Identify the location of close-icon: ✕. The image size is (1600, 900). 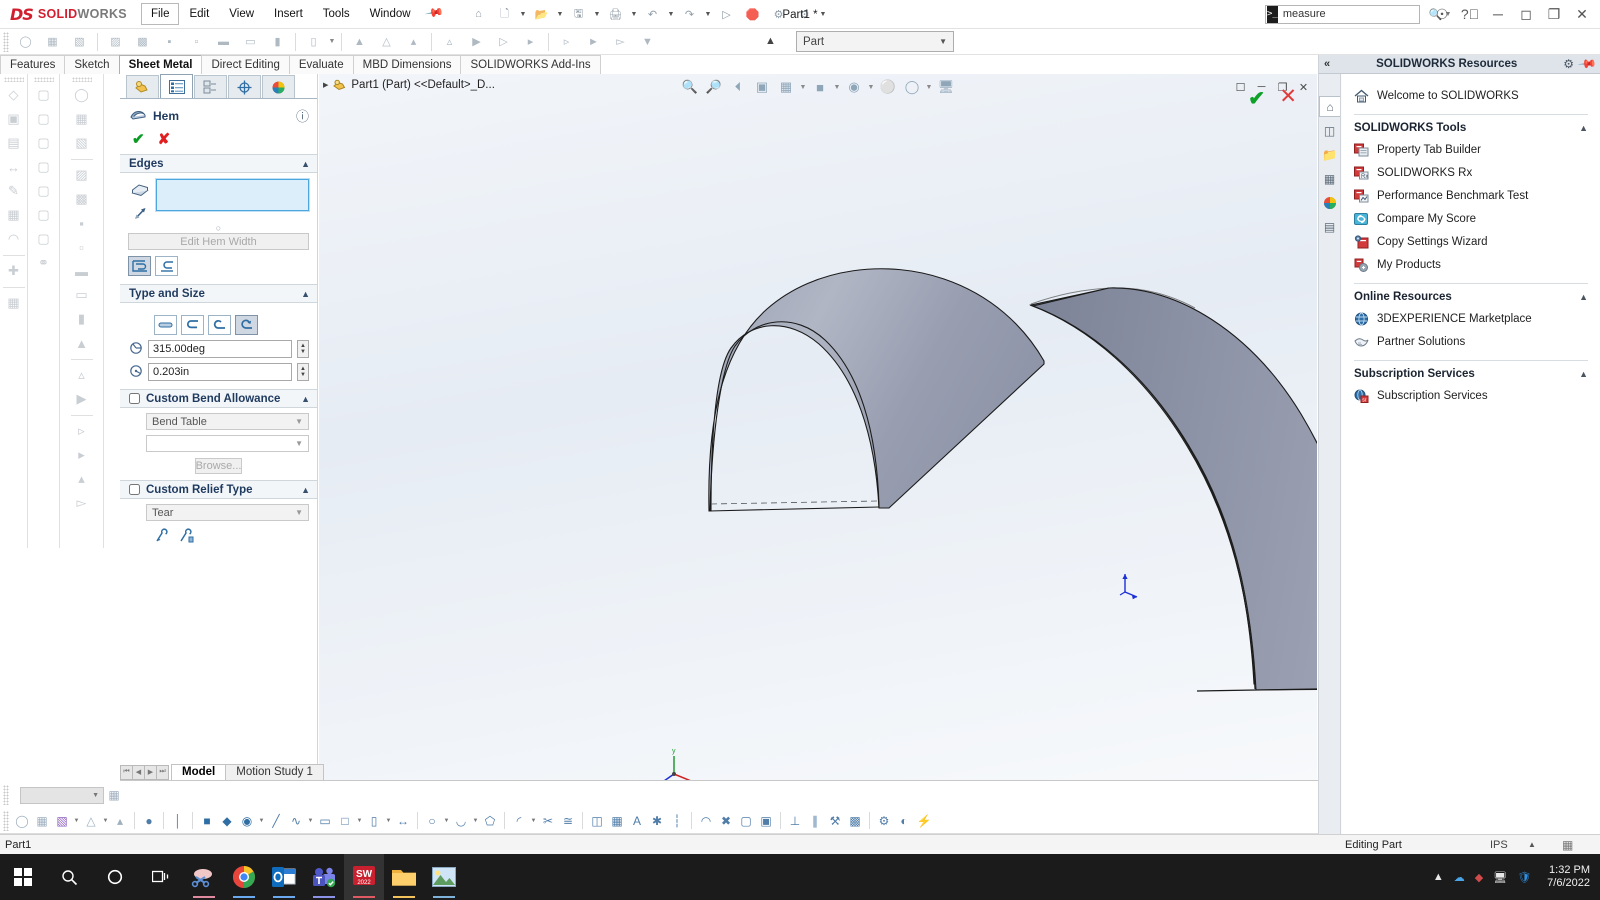
(1582, 14).